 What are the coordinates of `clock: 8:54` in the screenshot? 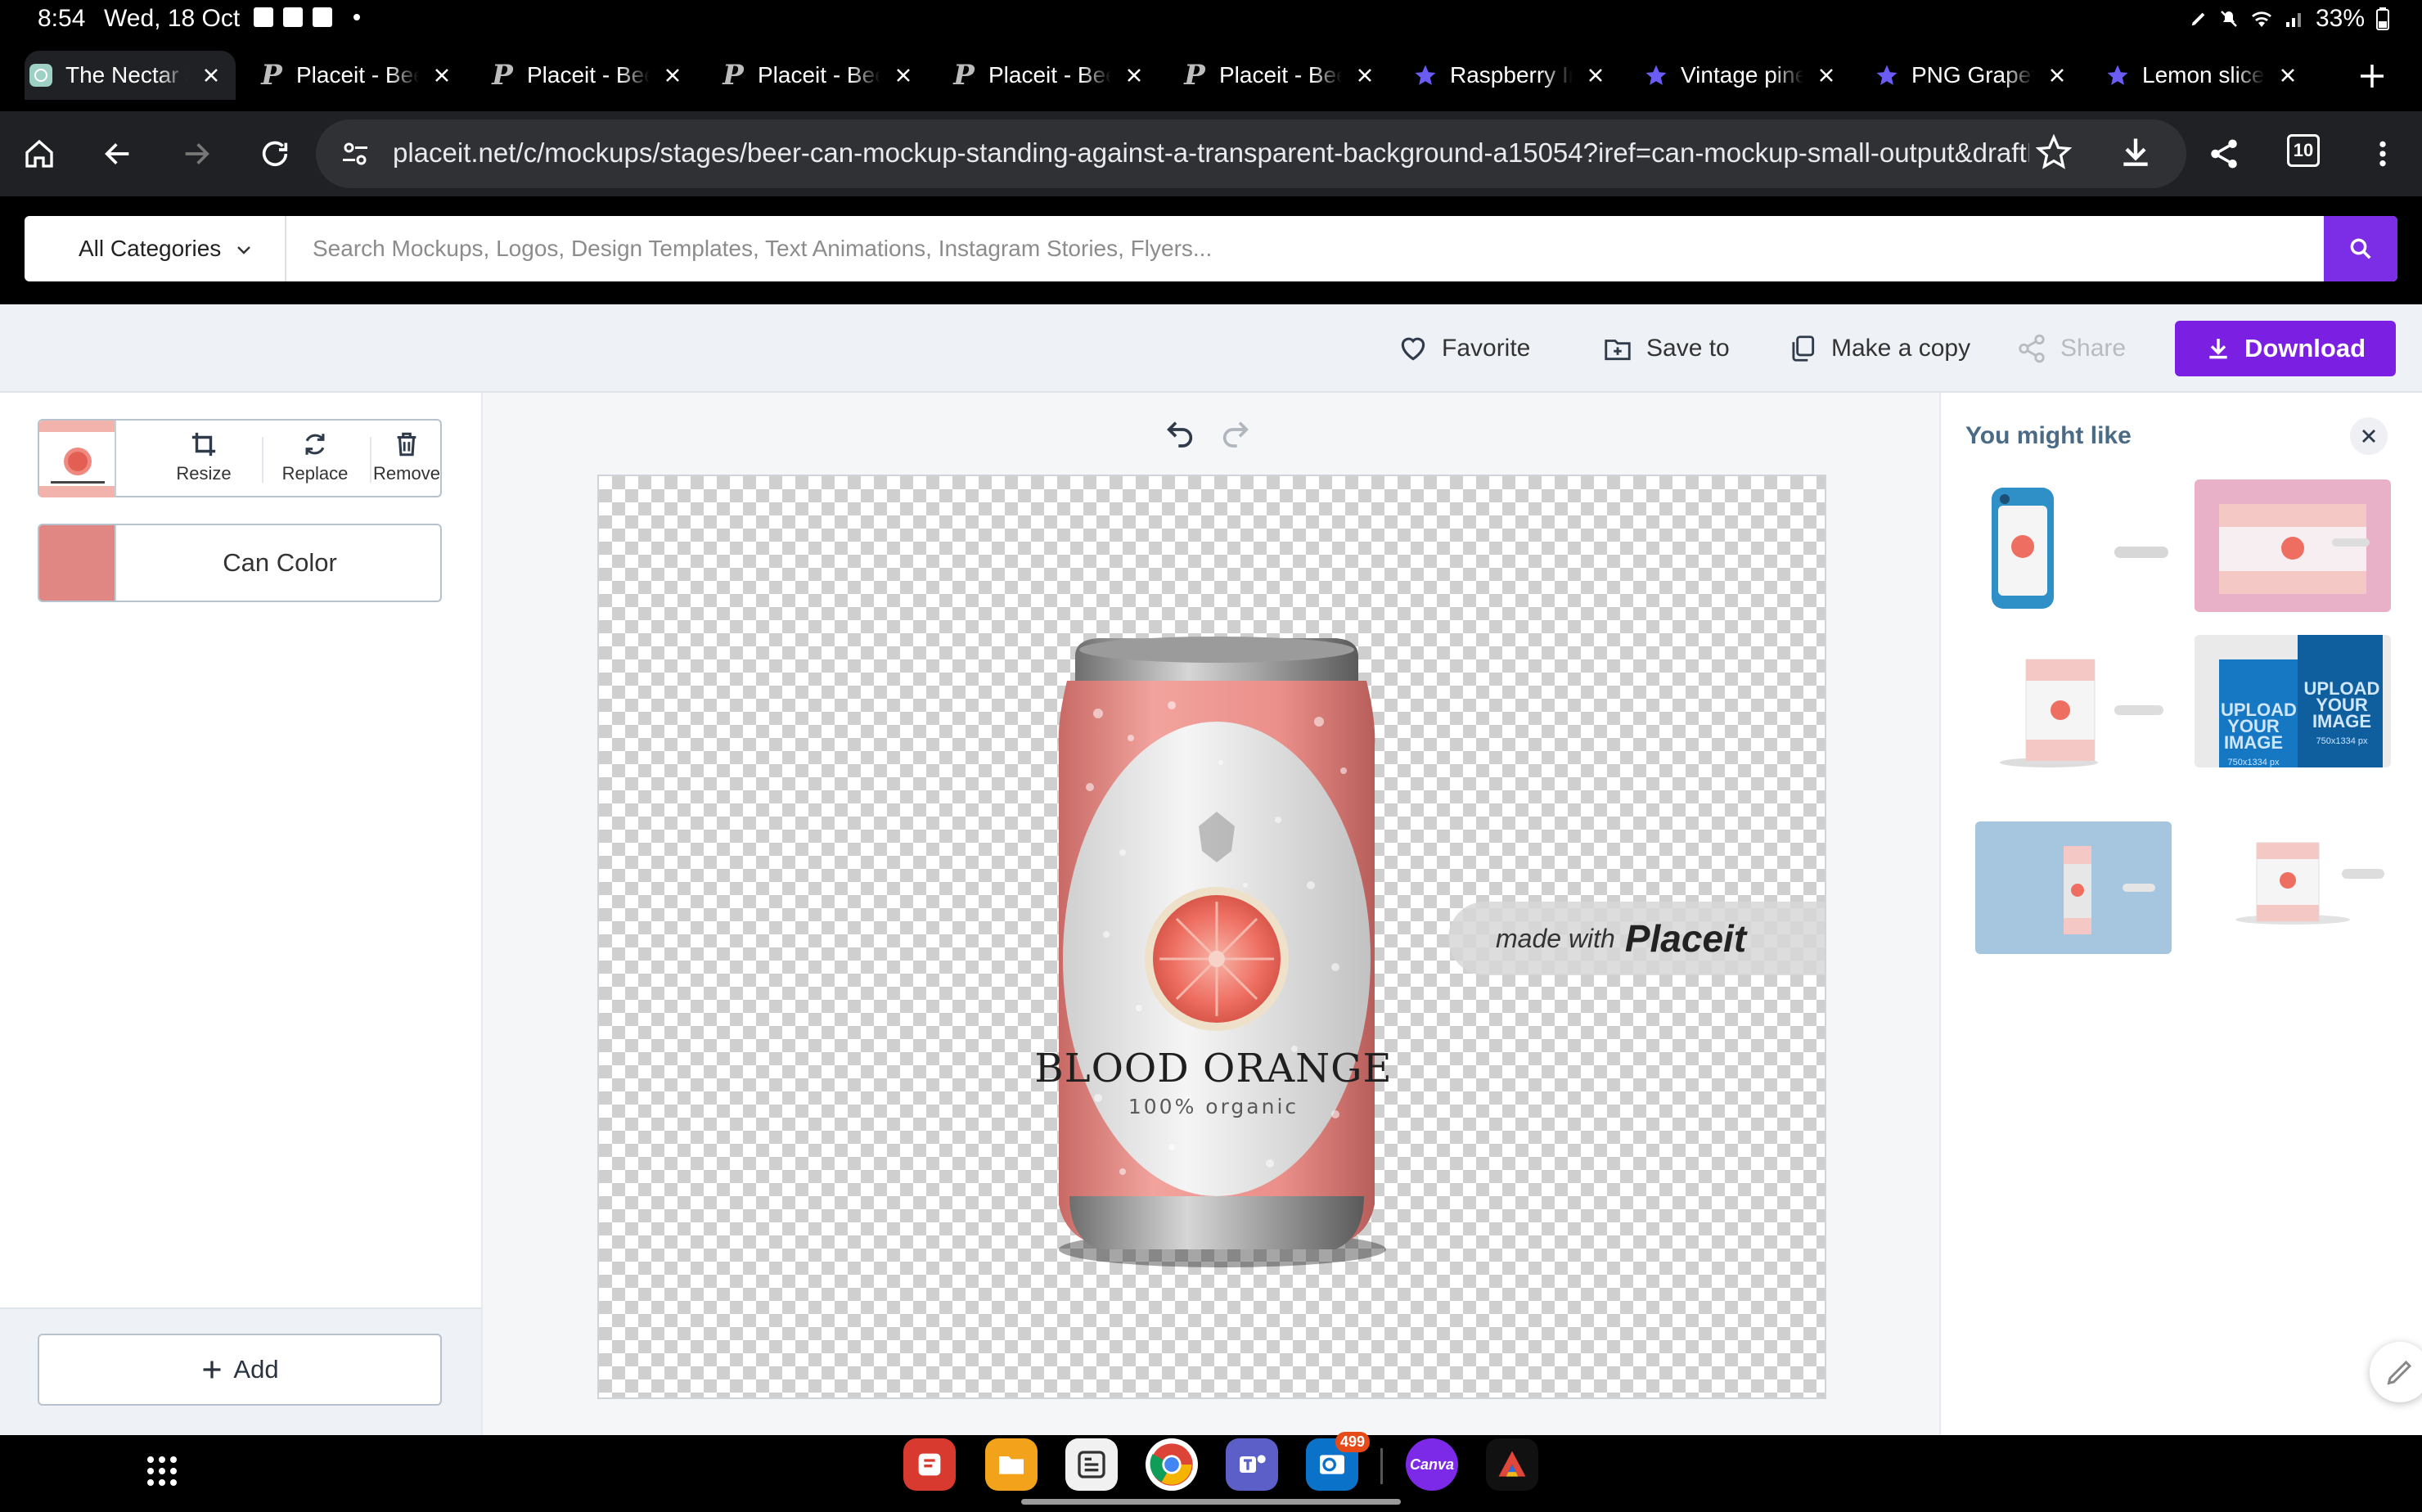 It's located at (62, 19).